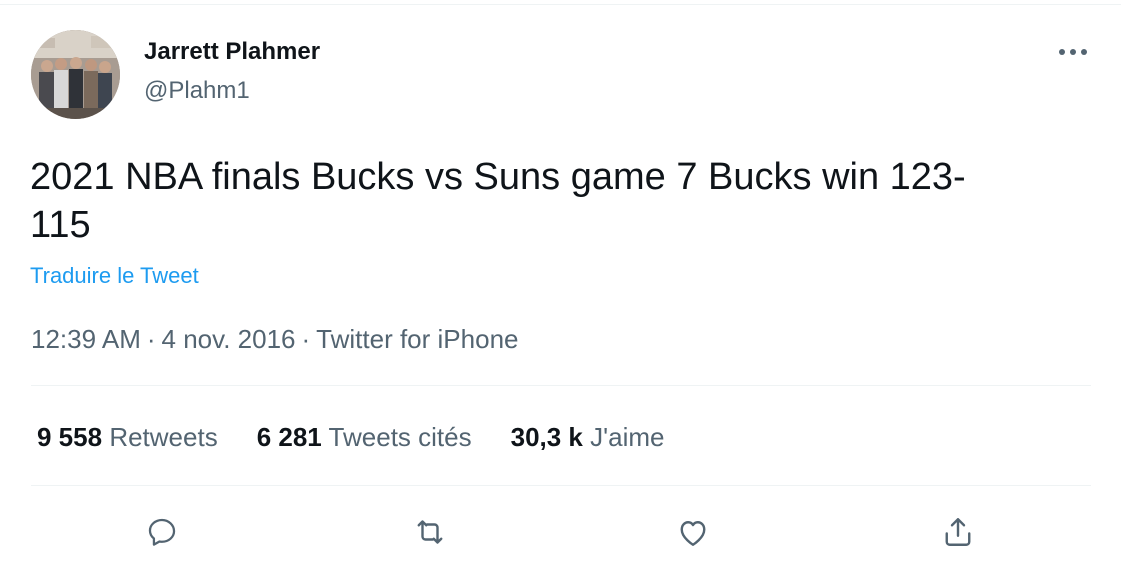 Image resolution: width=1121 pixels, height=562 pixels. What do you see at coordinates (86, 339) in the screenshot?
I see `tweet-time: 12:39 AM` at bounding box center [86, 339].